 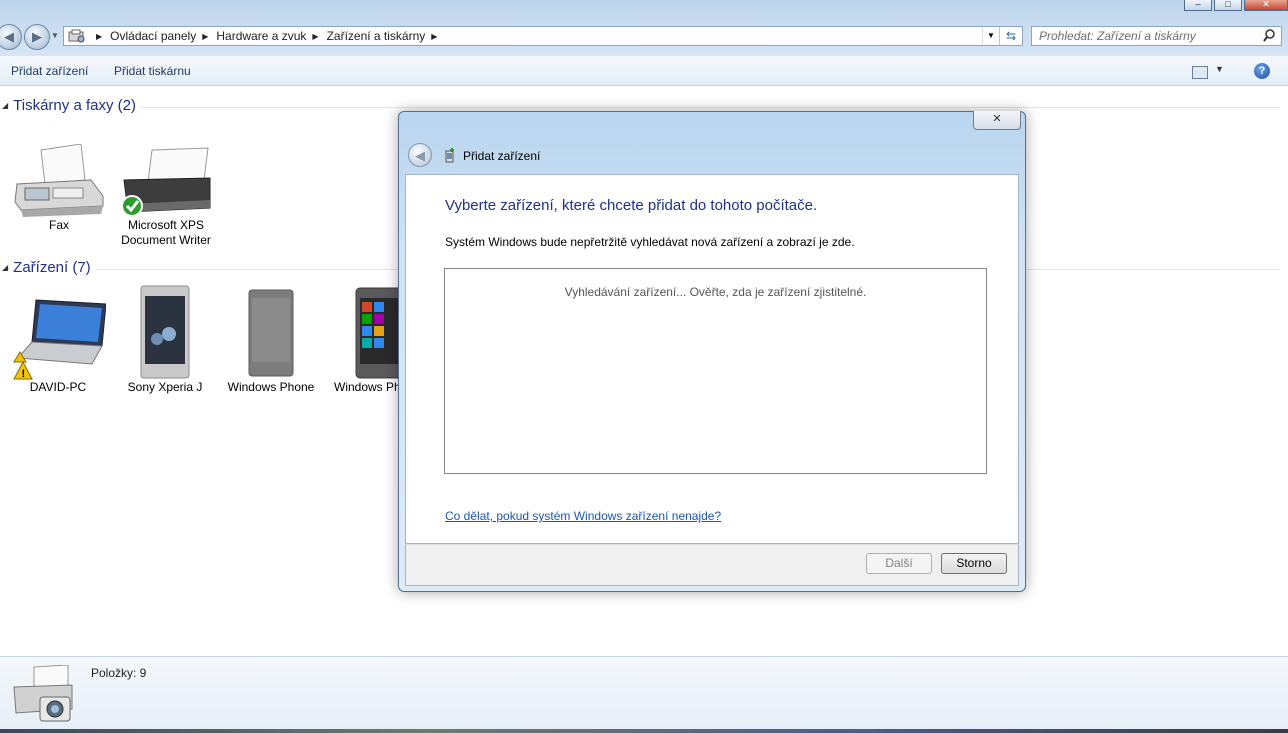 What do you see at coordinates (997, 120) in the screenshot?
I see `dialog-close-button: ✕` at bounding box center [997, 120].